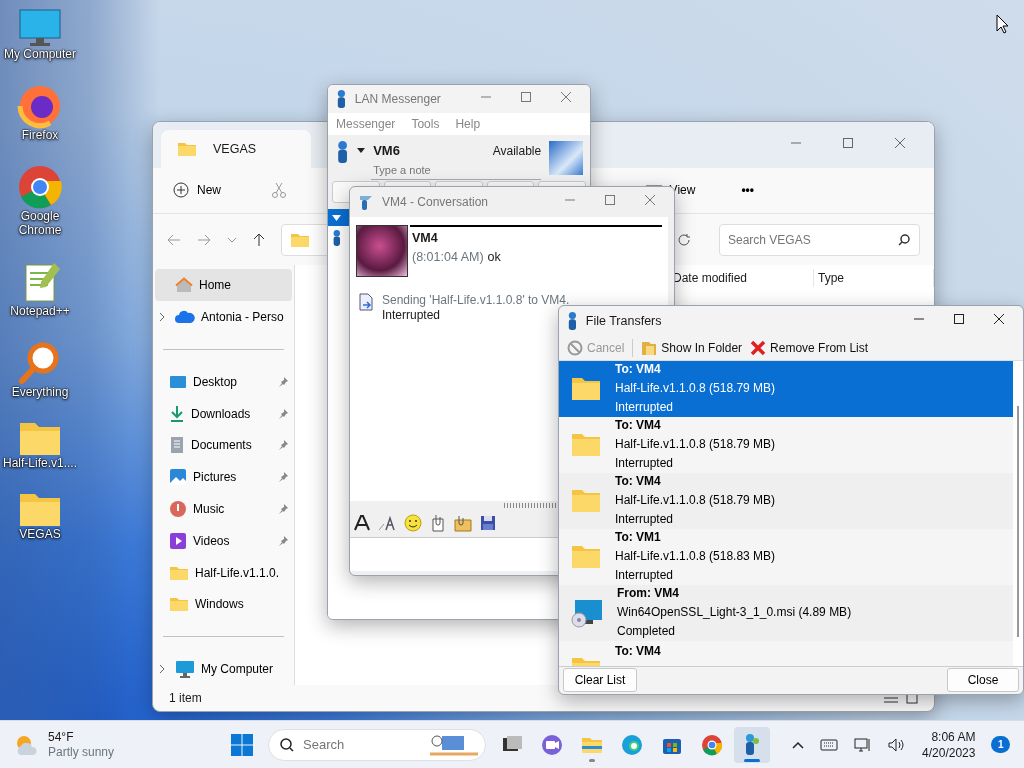  What do you see at coordinates (517, 150) in the screenshot?
I see `status-label: Available` at bounding box center [517, 150].